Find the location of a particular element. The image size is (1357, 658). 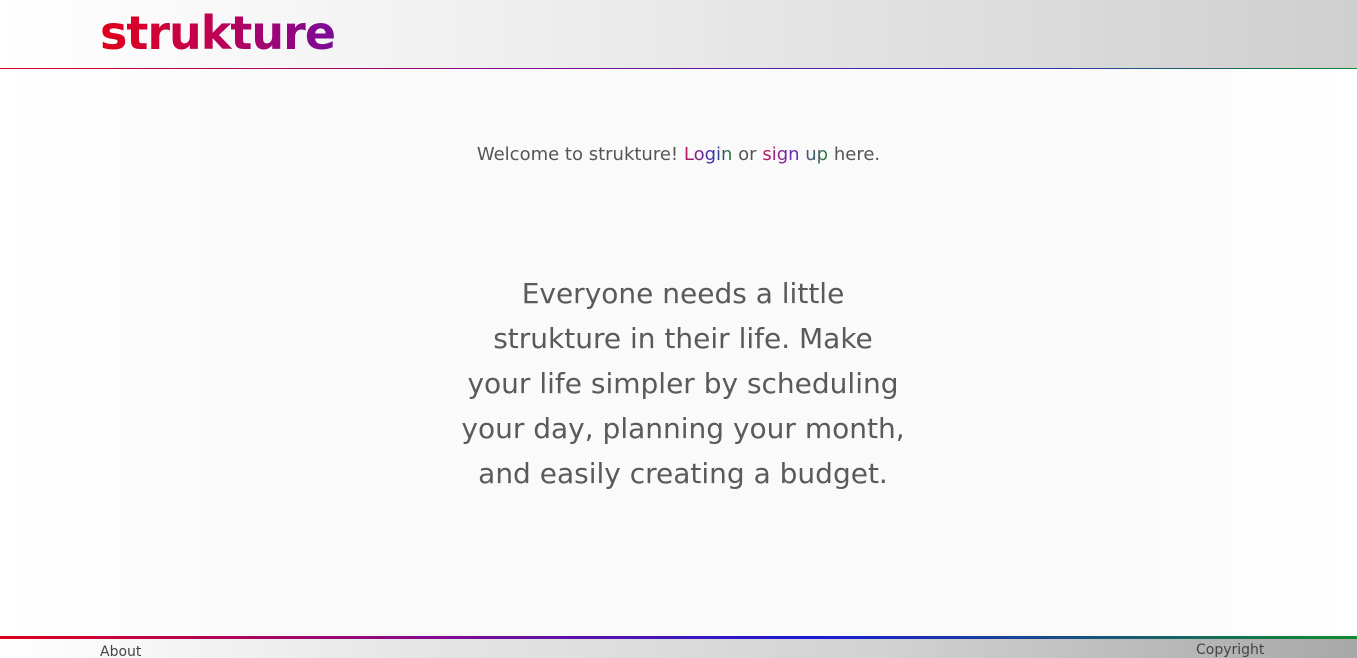

site-header: strukture is located at coordinates (678, 34).